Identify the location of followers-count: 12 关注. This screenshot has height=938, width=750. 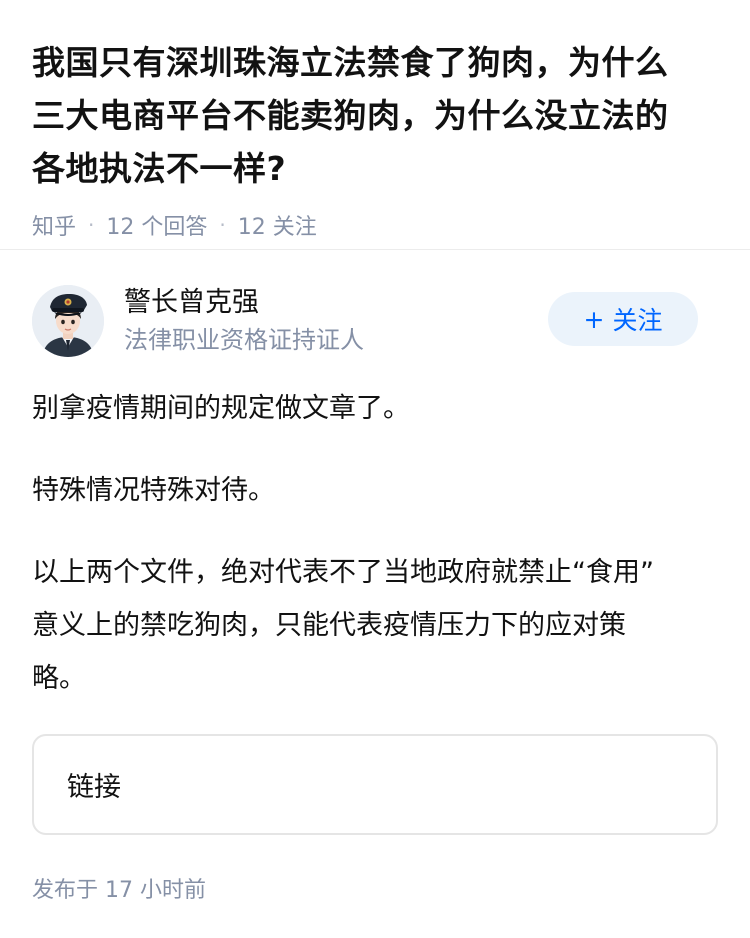
(277, 225).